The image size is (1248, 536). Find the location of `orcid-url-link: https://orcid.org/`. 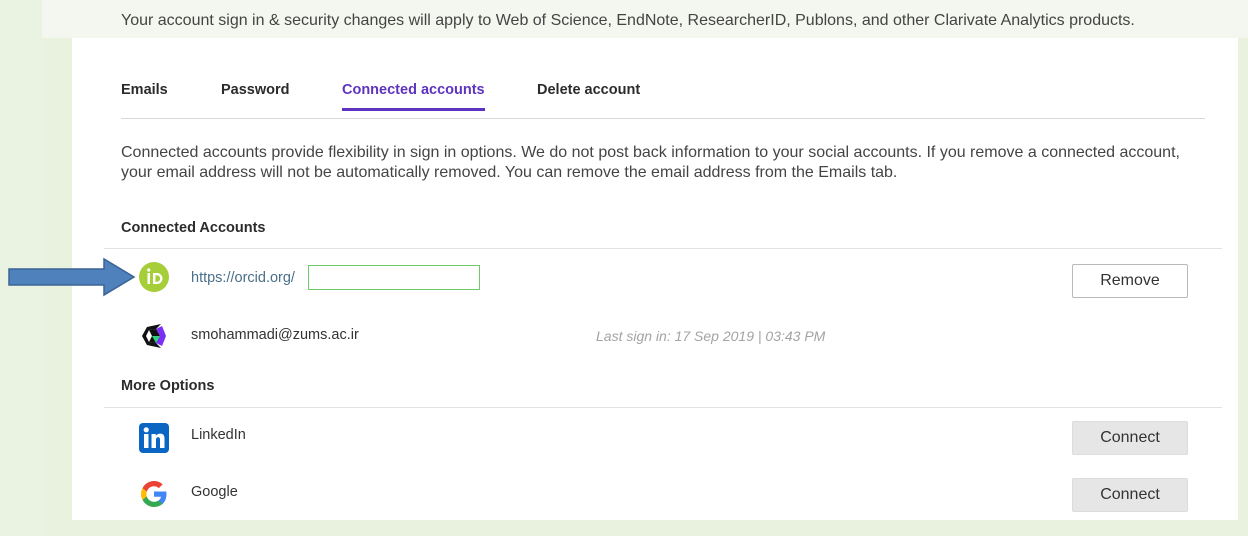

orcid-url-link: https://orcid.org/ is located at coordinates (243, 278).